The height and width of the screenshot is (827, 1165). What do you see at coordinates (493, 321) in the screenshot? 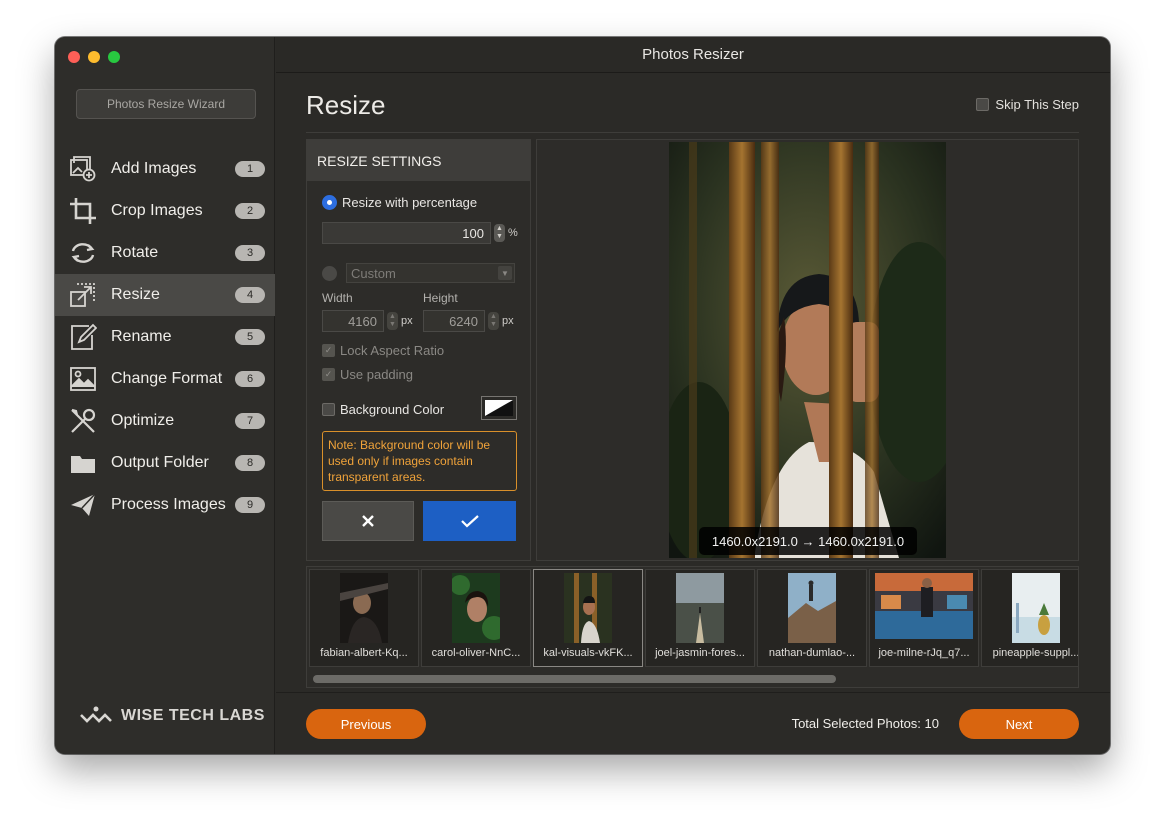
I see `height-stepper: ▲ ▼` at bounding box center [493, 321].